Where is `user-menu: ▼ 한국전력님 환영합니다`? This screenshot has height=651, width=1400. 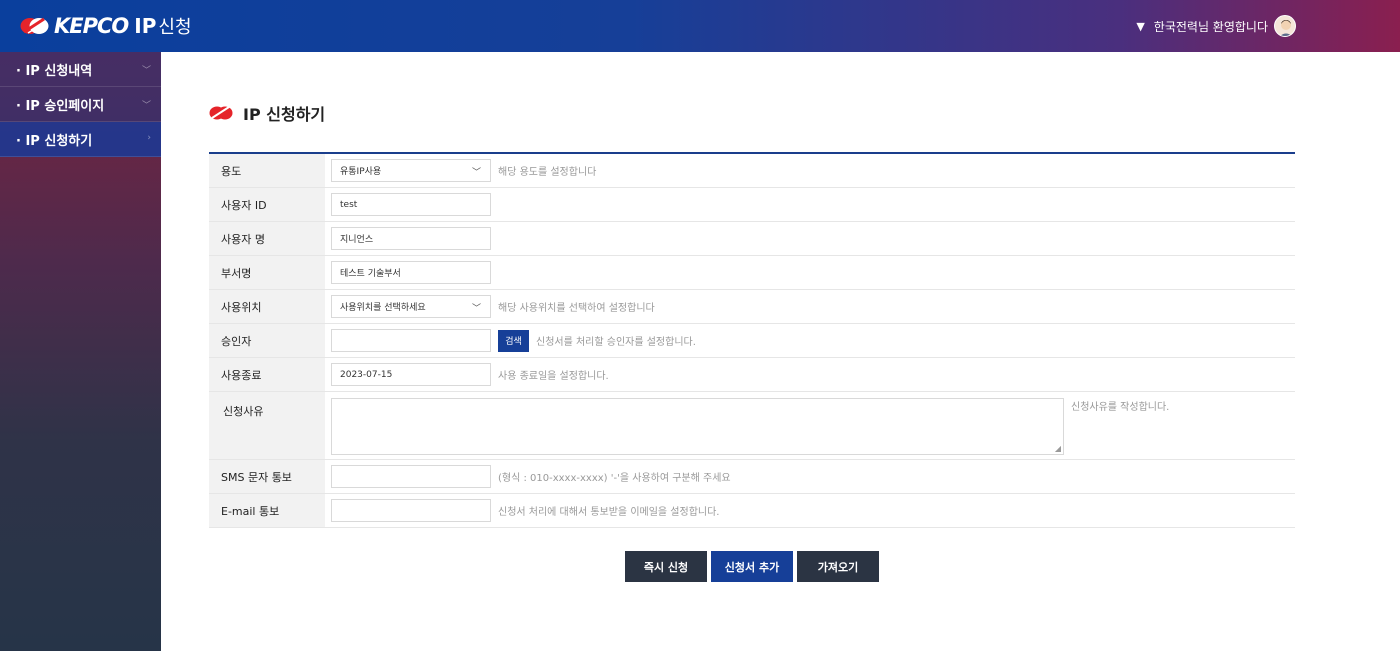 user-menu: ▼ 한국전력님 환영합니다 is located at coordinates (1215, 26).